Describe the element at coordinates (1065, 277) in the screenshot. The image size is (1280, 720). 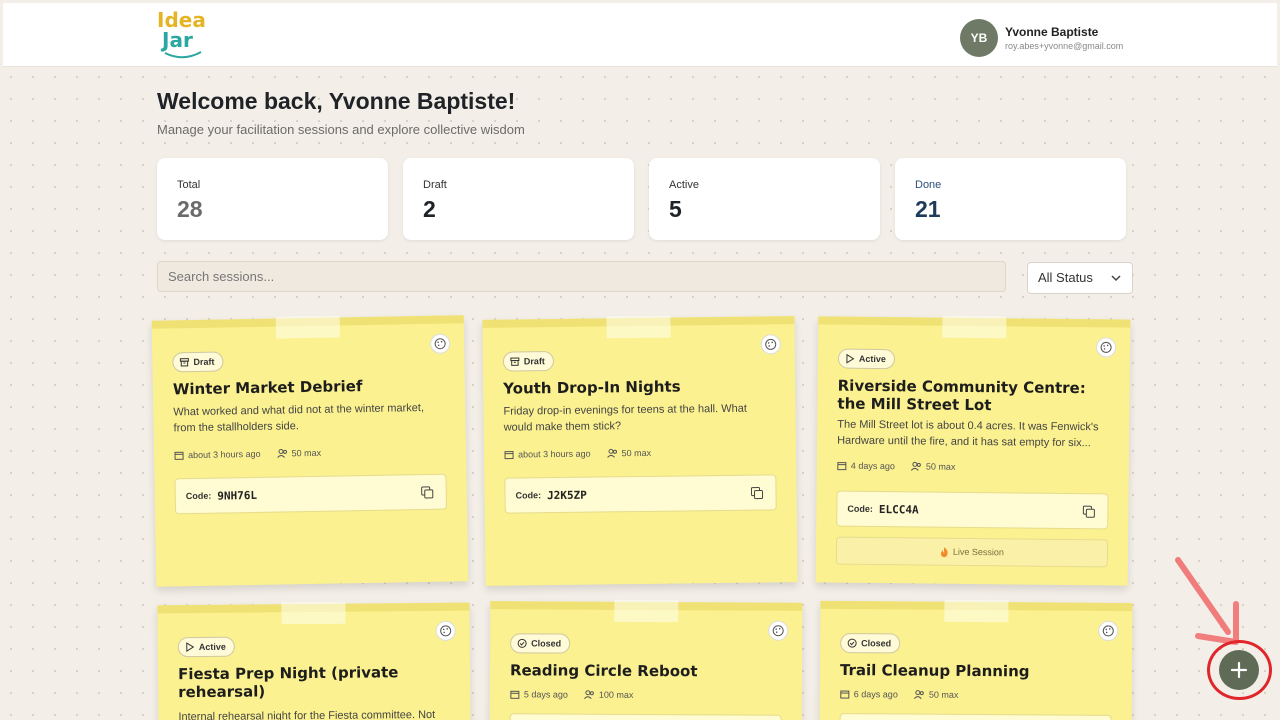
I see `status-filter-value: All Status` at that location.